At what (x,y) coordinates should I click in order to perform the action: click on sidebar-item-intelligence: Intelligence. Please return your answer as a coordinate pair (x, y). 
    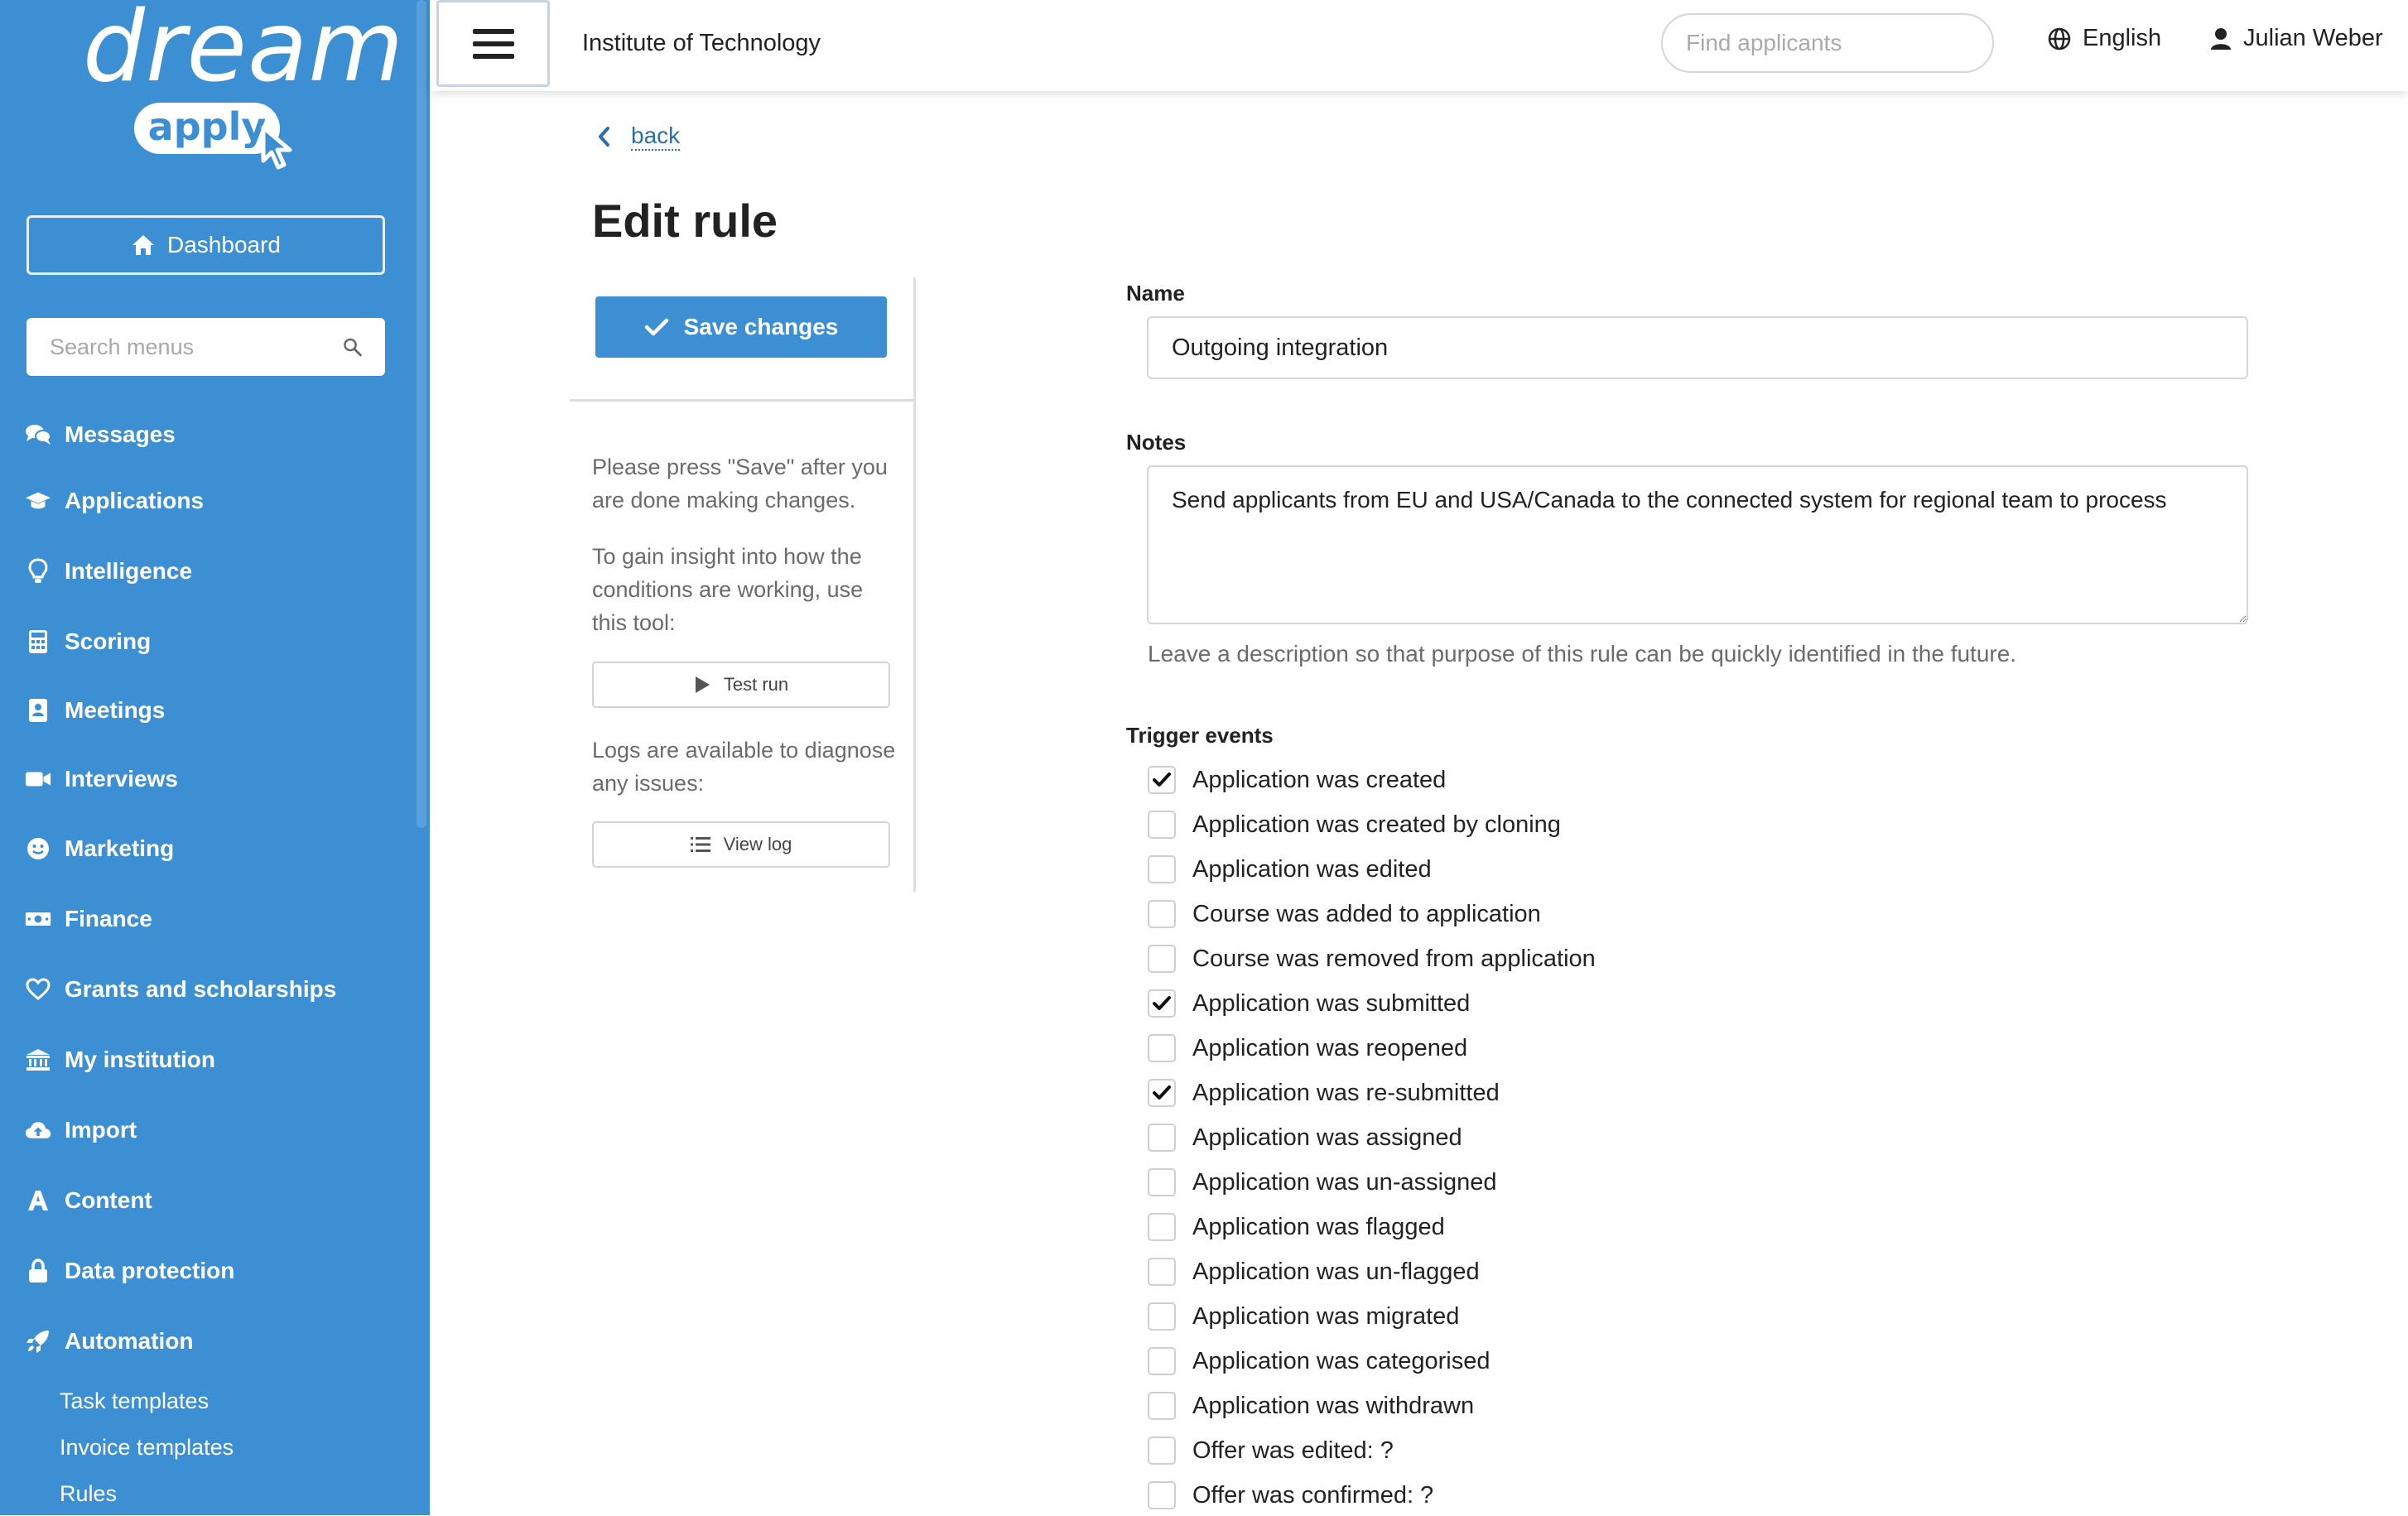
    Looking at the image, I should click on (109, 571).